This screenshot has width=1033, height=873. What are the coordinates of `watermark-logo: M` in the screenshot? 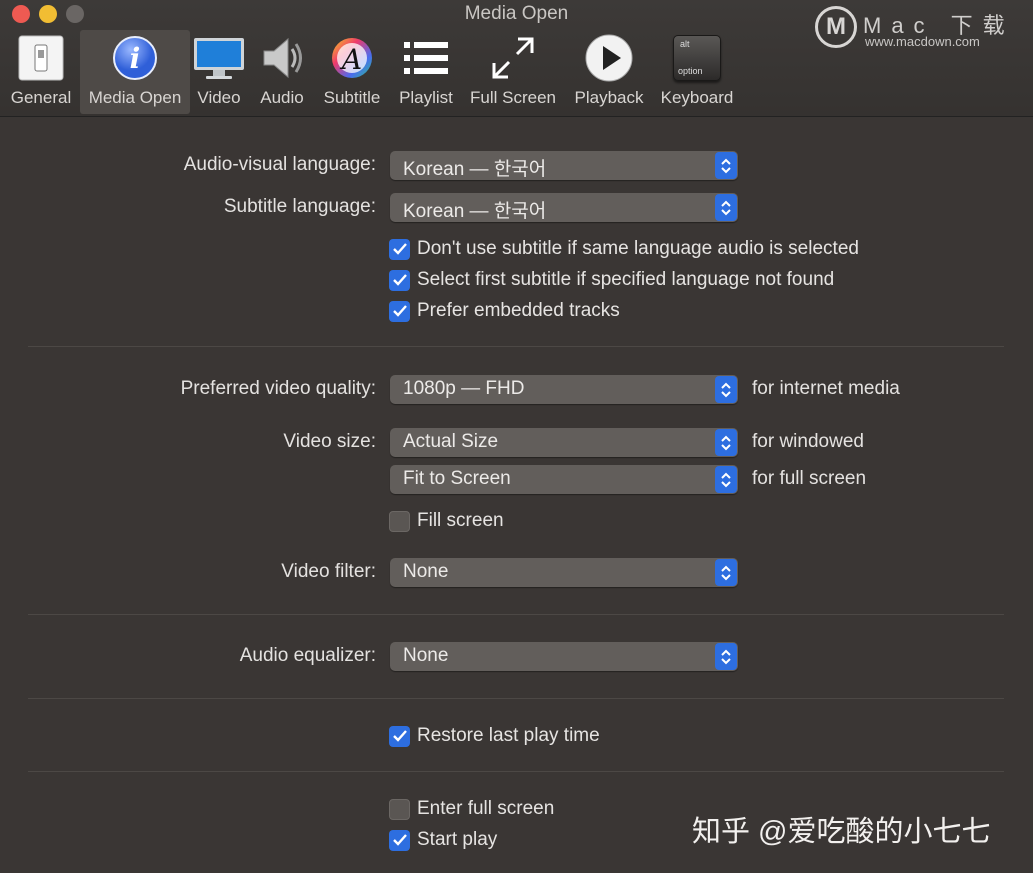 It's located at (836, 27).